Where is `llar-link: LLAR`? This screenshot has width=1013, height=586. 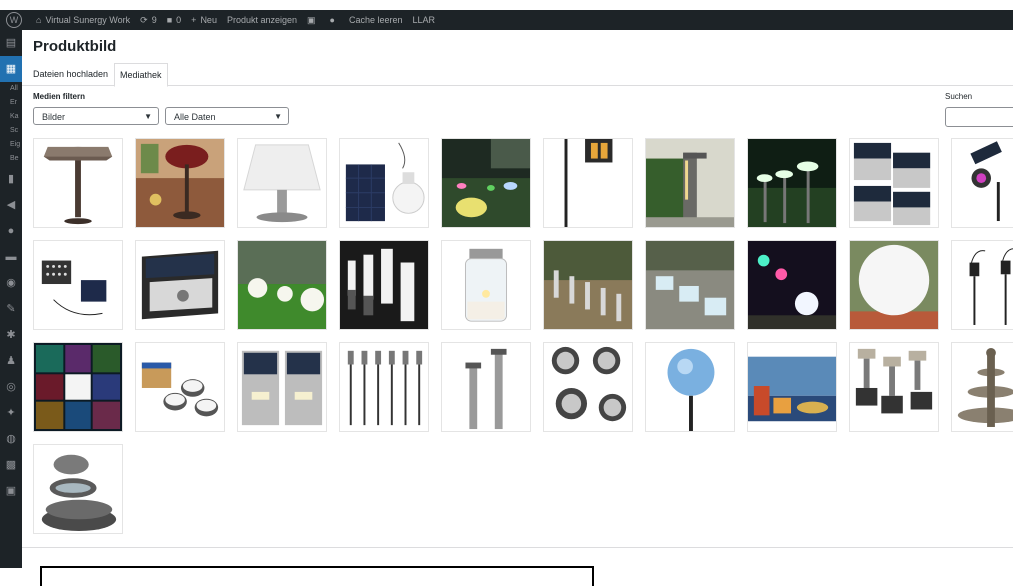
llar-link: LLAR is located at coordinates (424, 20).